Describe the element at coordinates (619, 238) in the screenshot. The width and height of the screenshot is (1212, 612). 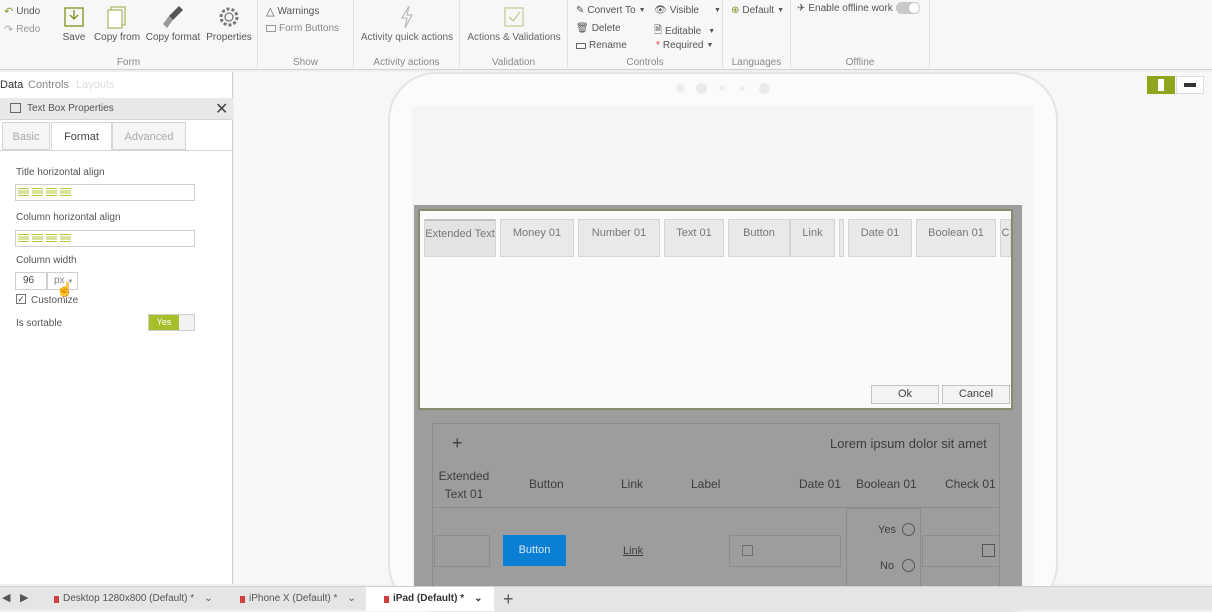
I see `column-tab-number: Number 01` at that location.